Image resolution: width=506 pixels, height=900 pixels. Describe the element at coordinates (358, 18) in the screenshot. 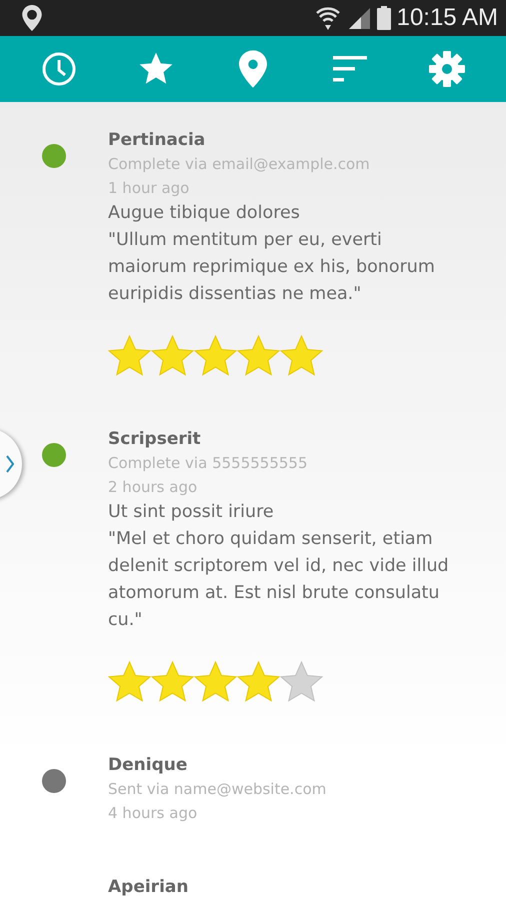

I see `signal-icon` at that location.